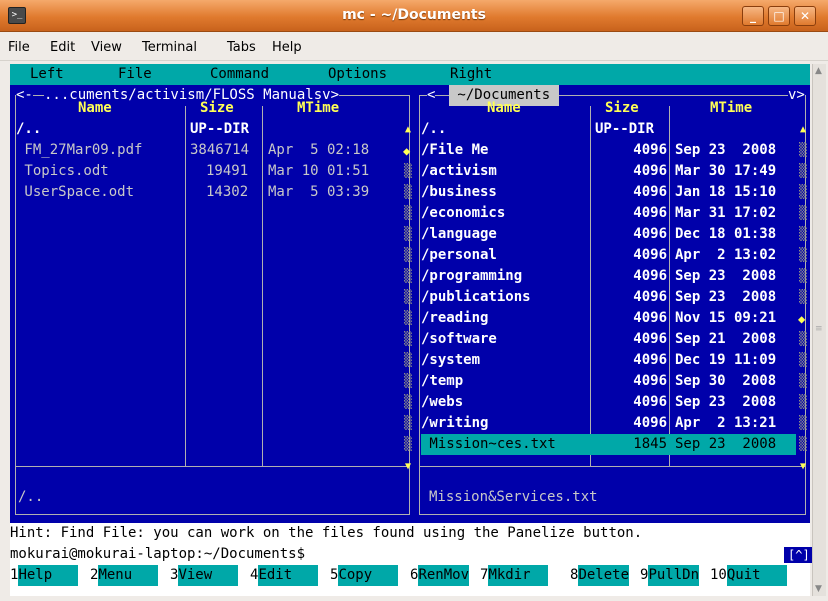 Image resolution: width=828 pixels, height=601 pixels. I want to click on fkey-renmov: 6RenMov, so click(440, 575).